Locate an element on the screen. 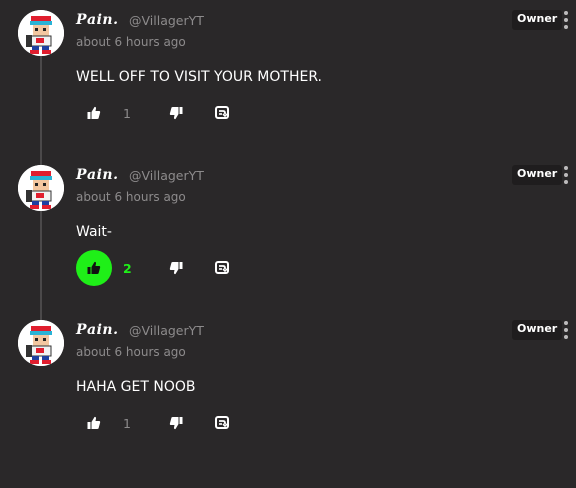  comment-text: WELL OFF TO VISIT YOUR MOTHER. is located at coordinates (199, 77).